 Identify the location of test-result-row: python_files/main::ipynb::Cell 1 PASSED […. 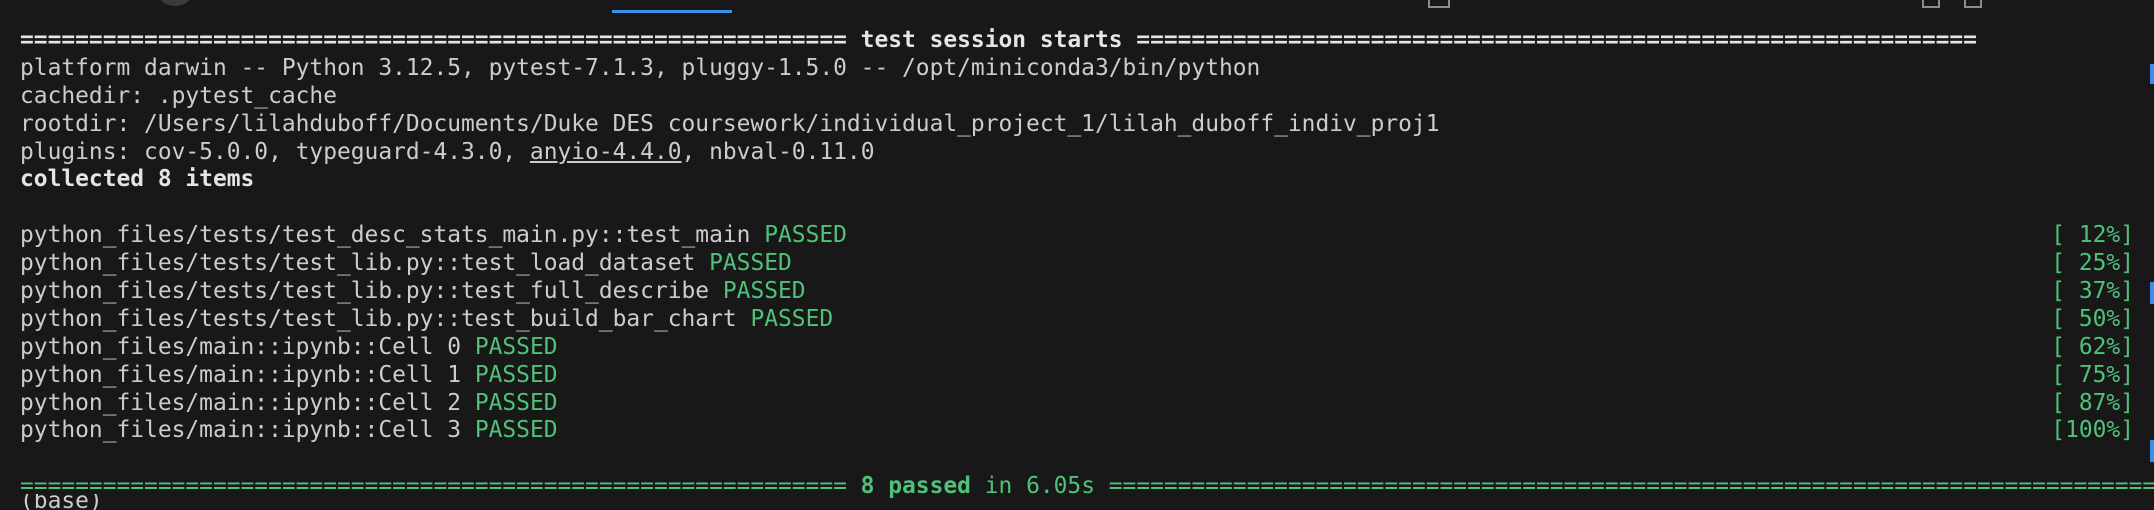
(1087, 376).